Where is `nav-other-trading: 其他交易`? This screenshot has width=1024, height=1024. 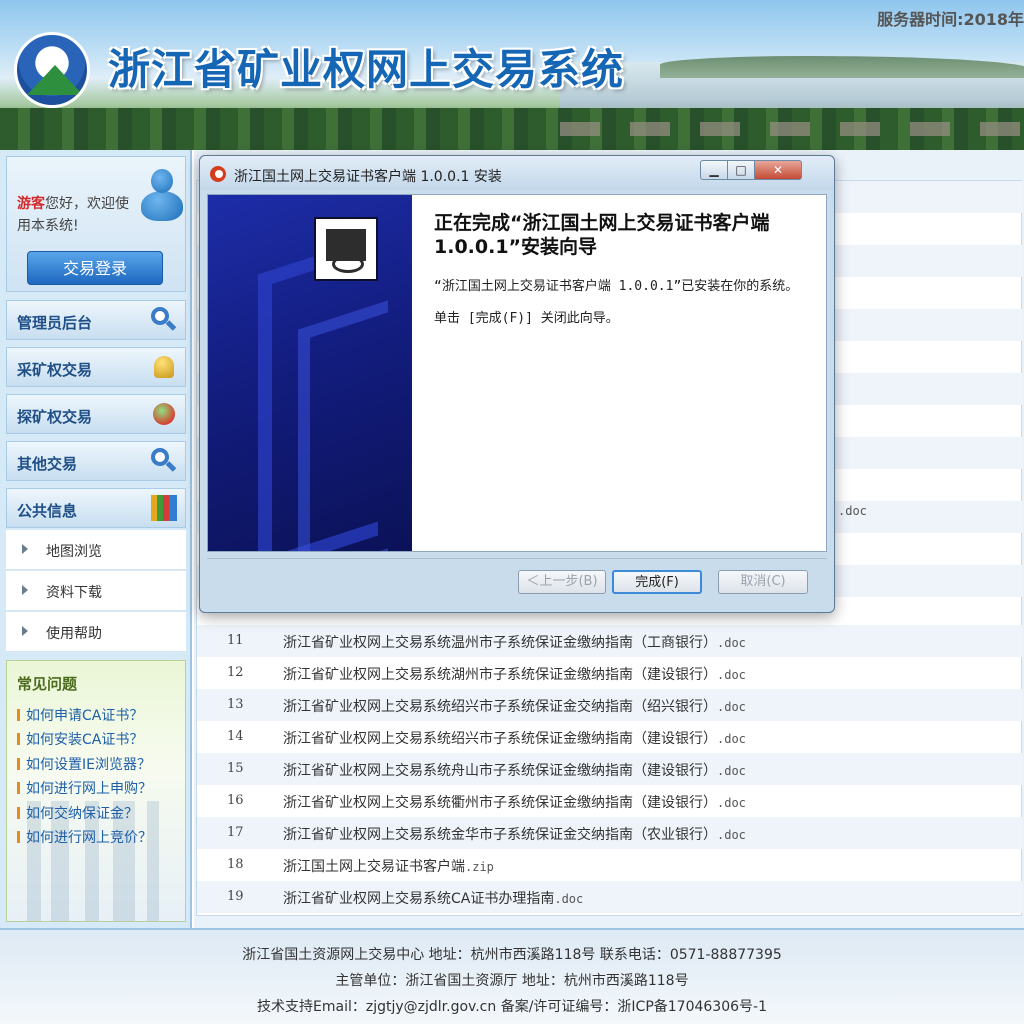 nav-other-trading: 其他交易 is located at coordinates (96, 461).